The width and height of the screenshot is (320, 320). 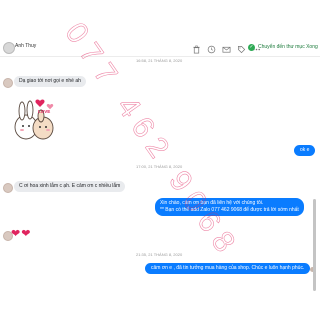 I want to click on mail-icon, so click(x=226, y=49).